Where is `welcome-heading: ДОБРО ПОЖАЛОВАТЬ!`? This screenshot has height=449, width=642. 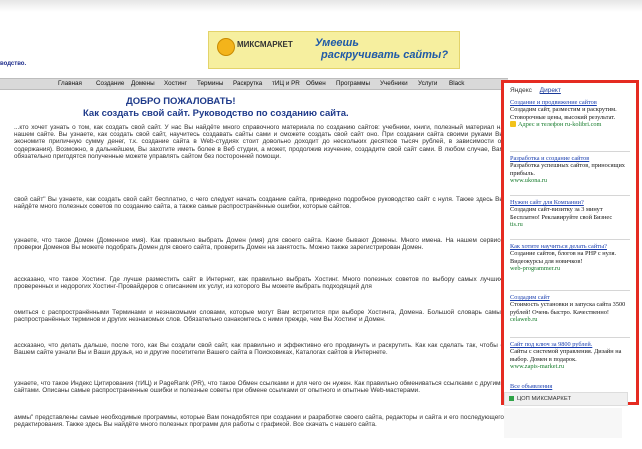
welcome-heading: ДОБРО ПОЖАЛОВАТЬ! is located at coordinates (181, 101).